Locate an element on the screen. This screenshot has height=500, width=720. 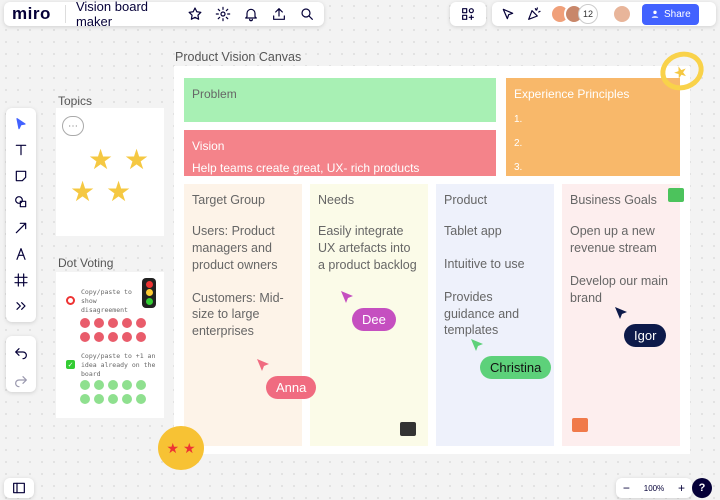
topics-frame: ⋯ ★ ★ ★ ★ is located at coordinates (110, 172).